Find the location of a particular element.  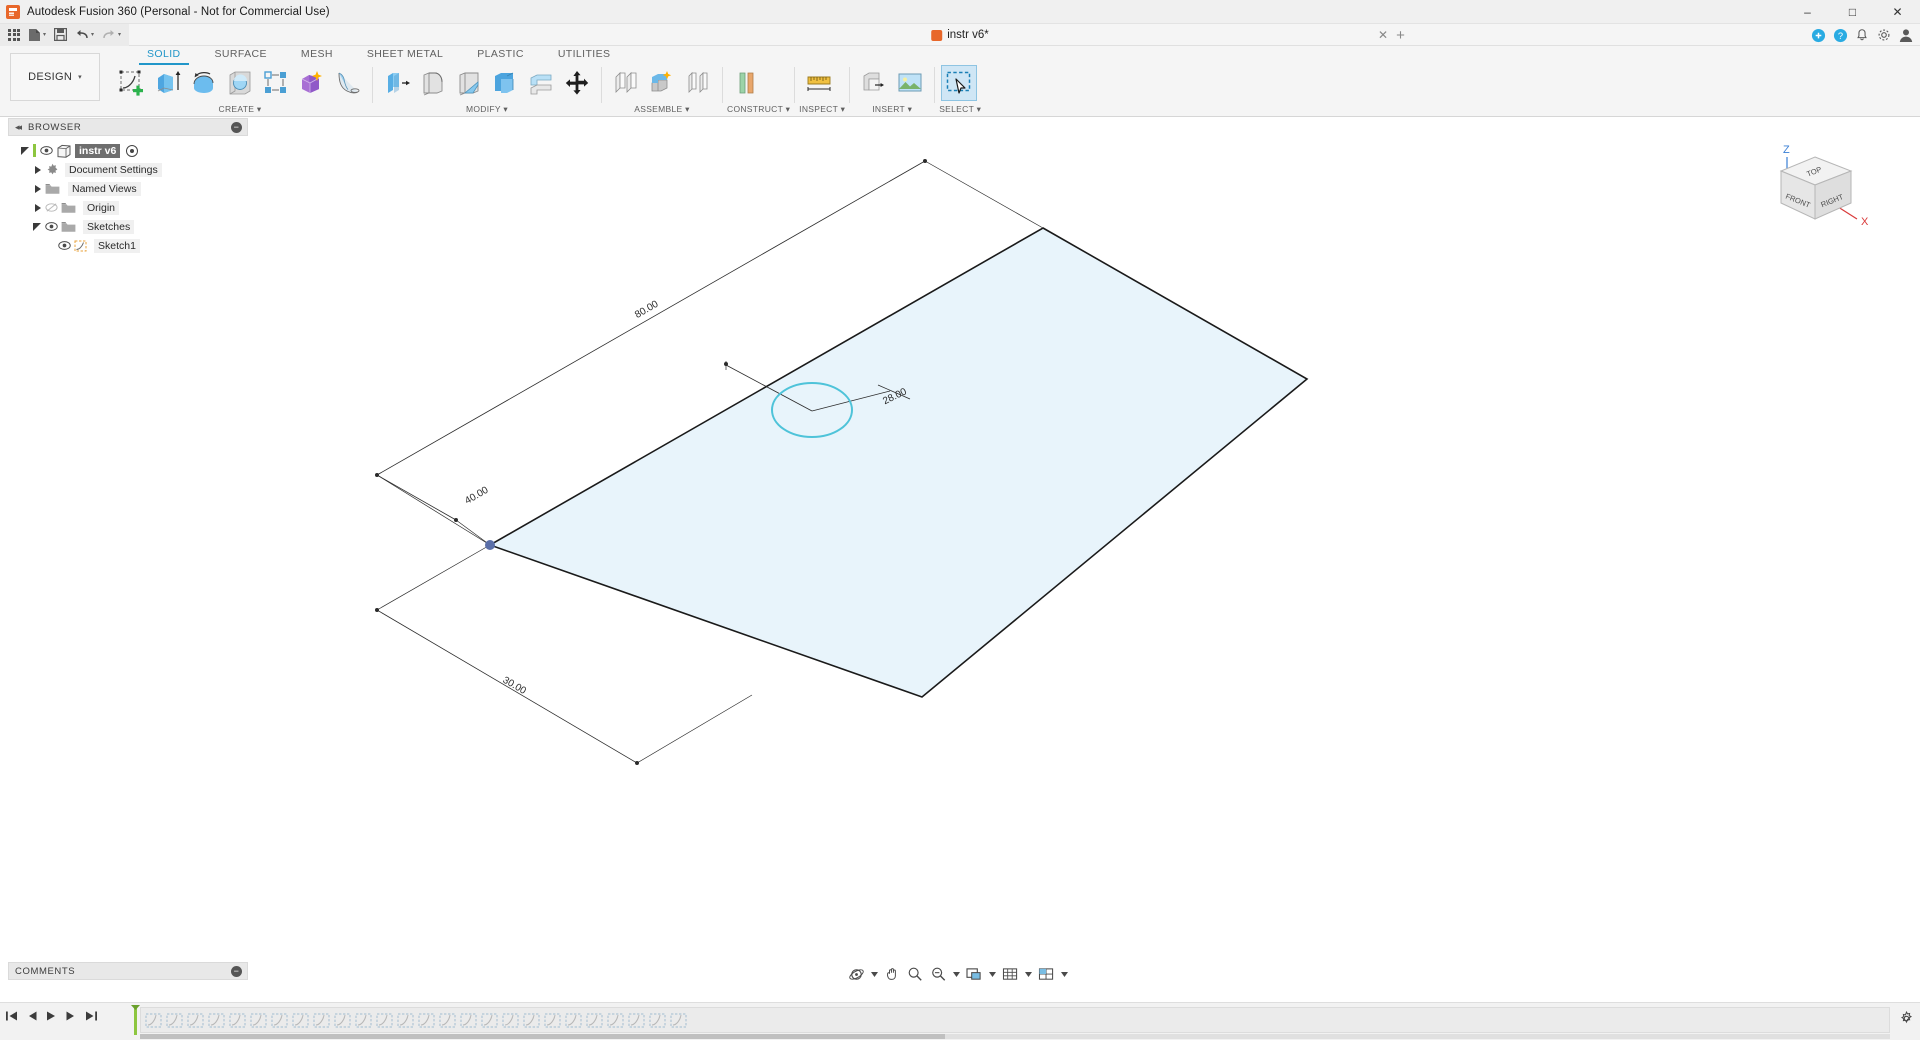

comments-minimize-icon: − is located at coordinates (236, 971).